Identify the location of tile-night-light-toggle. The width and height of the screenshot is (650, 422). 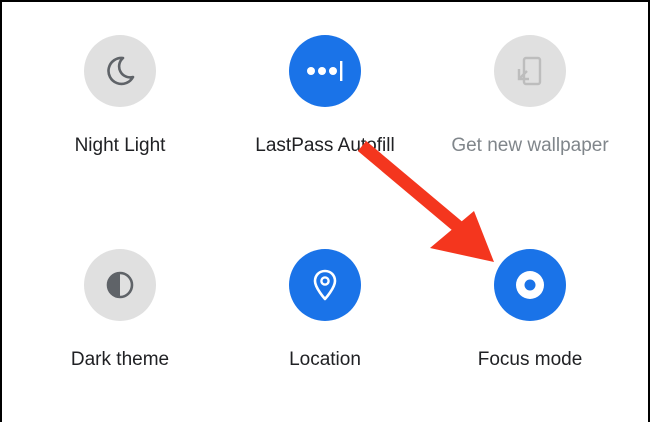
(120, 71).